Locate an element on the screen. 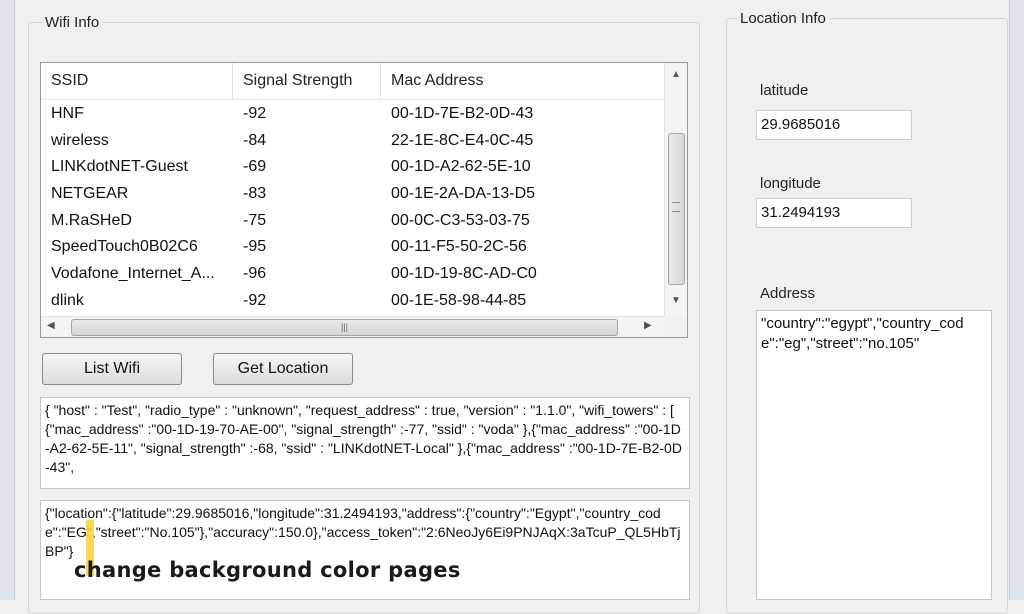  cell-ssid: dlink is located at coordinates (67, 300).